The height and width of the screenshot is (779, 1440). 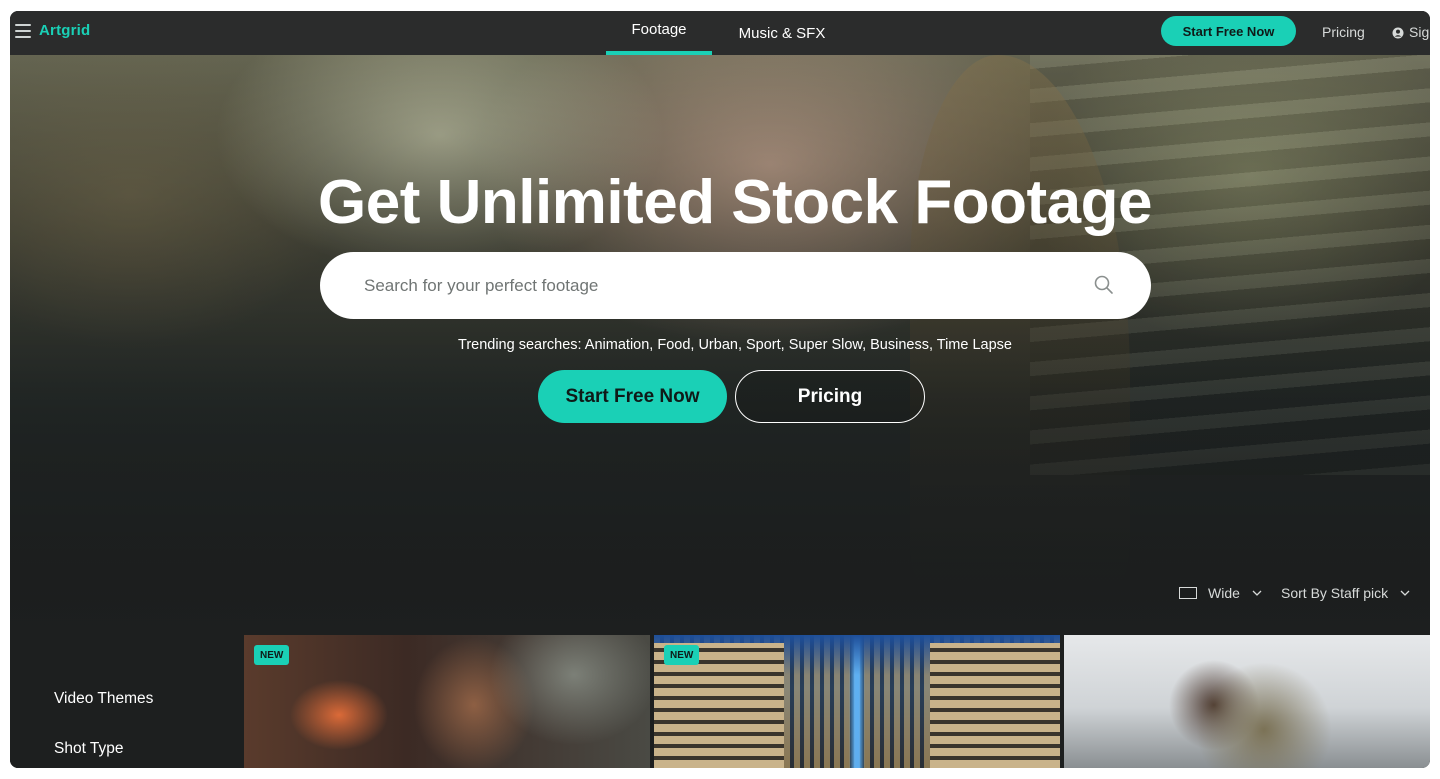 I want to click on search-icon, so click(x=1104, y=285).